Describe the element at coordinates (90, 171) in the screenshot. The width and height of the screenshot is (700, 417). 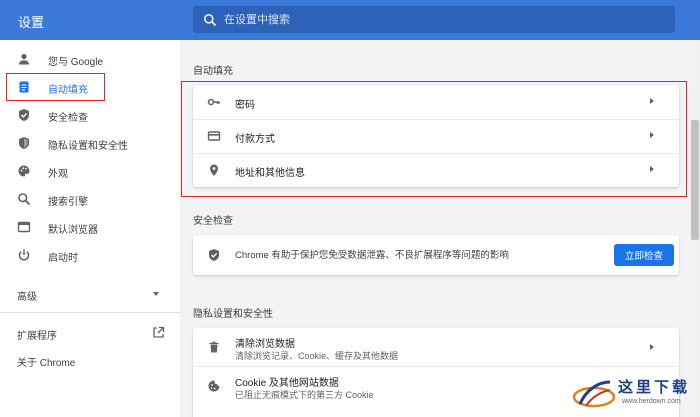
I see `sidebar-item-appearance: 外观` at that location.